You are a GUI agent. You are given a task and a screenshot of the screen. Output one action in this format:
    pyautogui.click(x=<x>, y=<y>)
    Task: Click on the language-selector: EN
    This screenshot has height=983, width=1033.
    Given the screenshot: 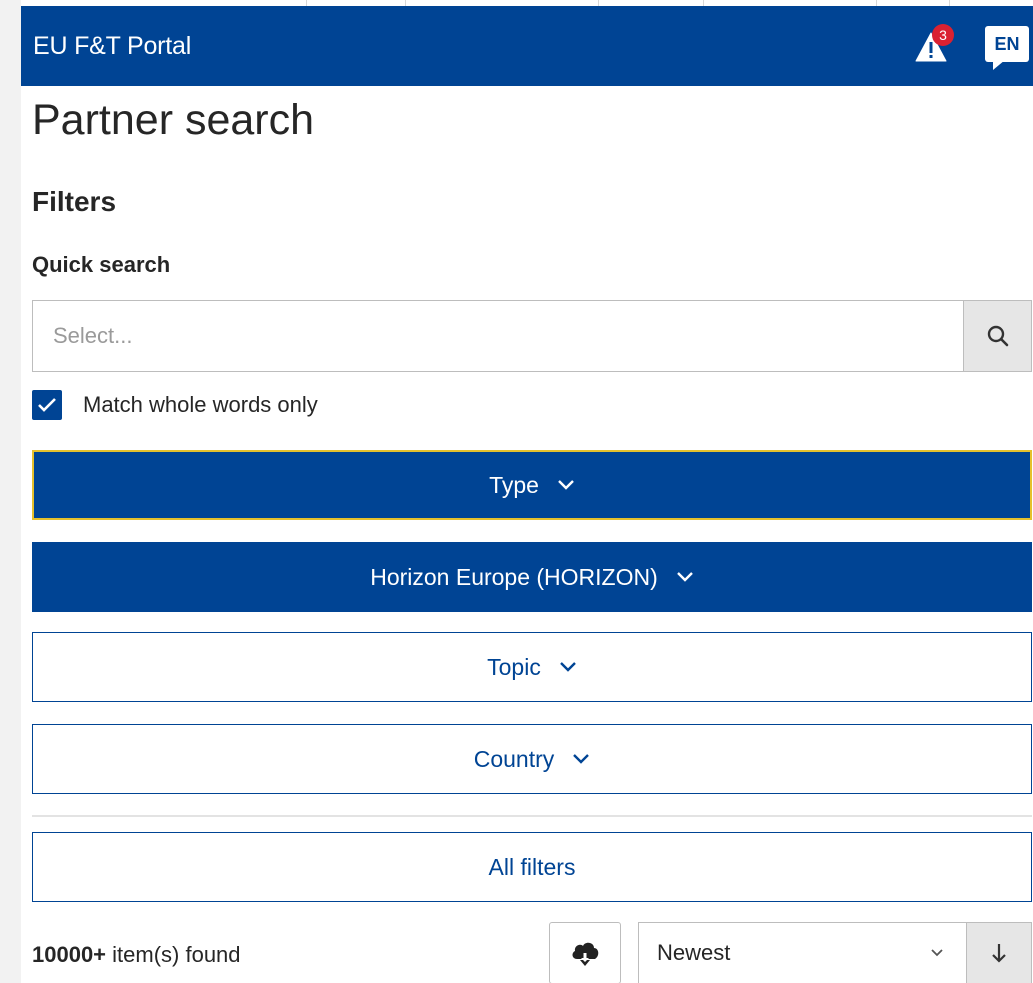 What is the action you would take?
    pyautogui.click(x=1007, y=46)
    